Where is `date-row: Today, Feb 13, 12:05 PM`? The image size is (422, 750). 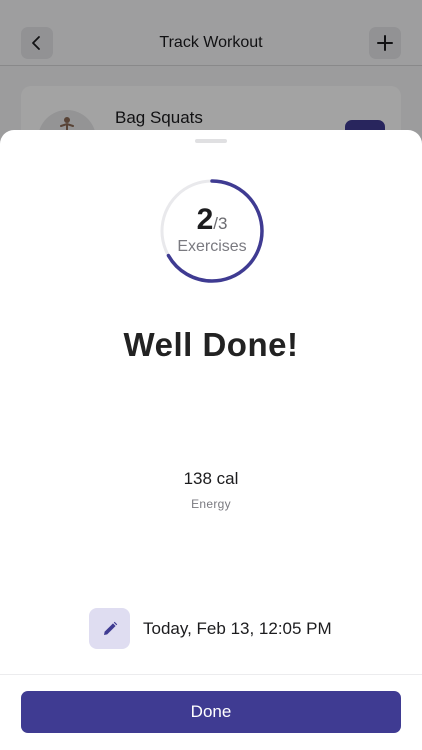
date-row: Today, Feb 13, 12:05 PM is located at coordinates (210, 628).